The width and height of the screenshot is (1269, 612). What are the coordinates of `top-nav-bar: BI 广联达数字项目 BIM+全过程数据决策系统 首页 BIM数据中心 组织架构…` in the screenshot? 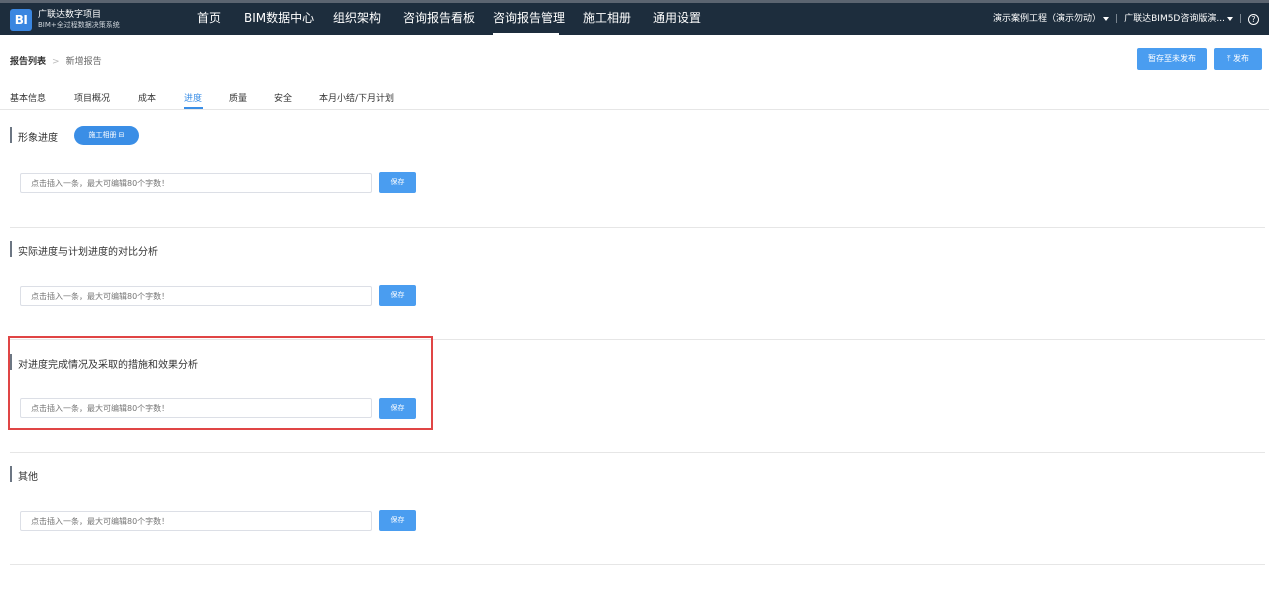 It's located at (634, 17).